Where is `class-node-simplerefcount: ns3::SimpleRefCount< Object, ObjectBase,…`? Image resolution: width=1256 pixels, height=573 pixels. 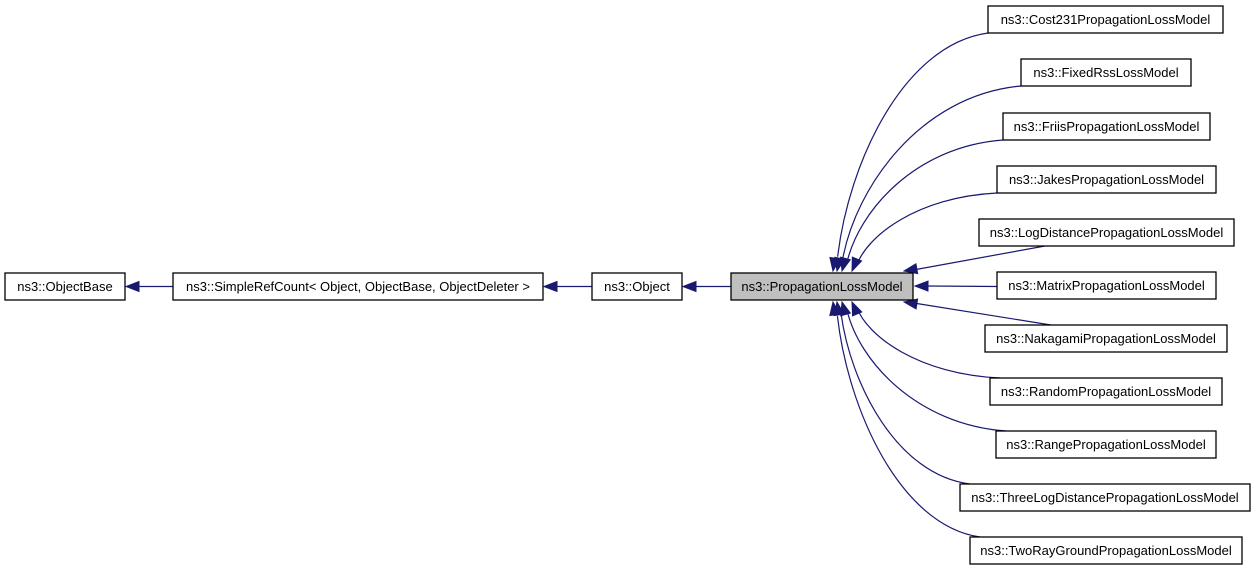
class-node-simplerefcount: ns3::SimpleRefCount< Object, ObjectBase,… is located at coordinates (358, 286).